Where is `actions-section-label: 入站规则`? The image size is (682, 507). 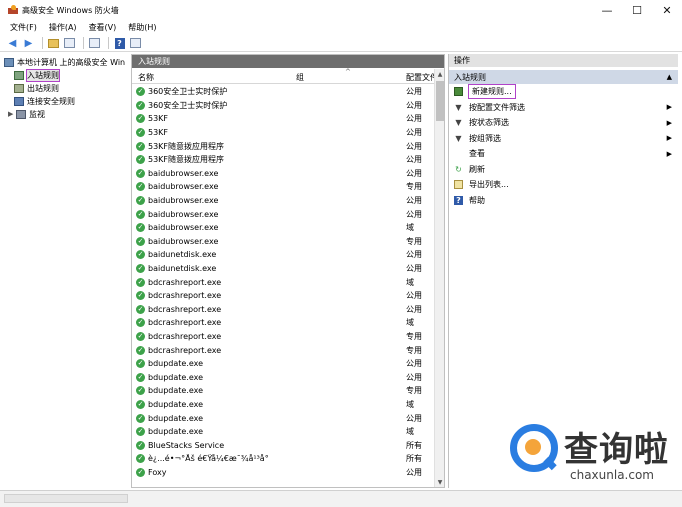
actions-section-label: 入站规则 is located at coordinates (470, 77).